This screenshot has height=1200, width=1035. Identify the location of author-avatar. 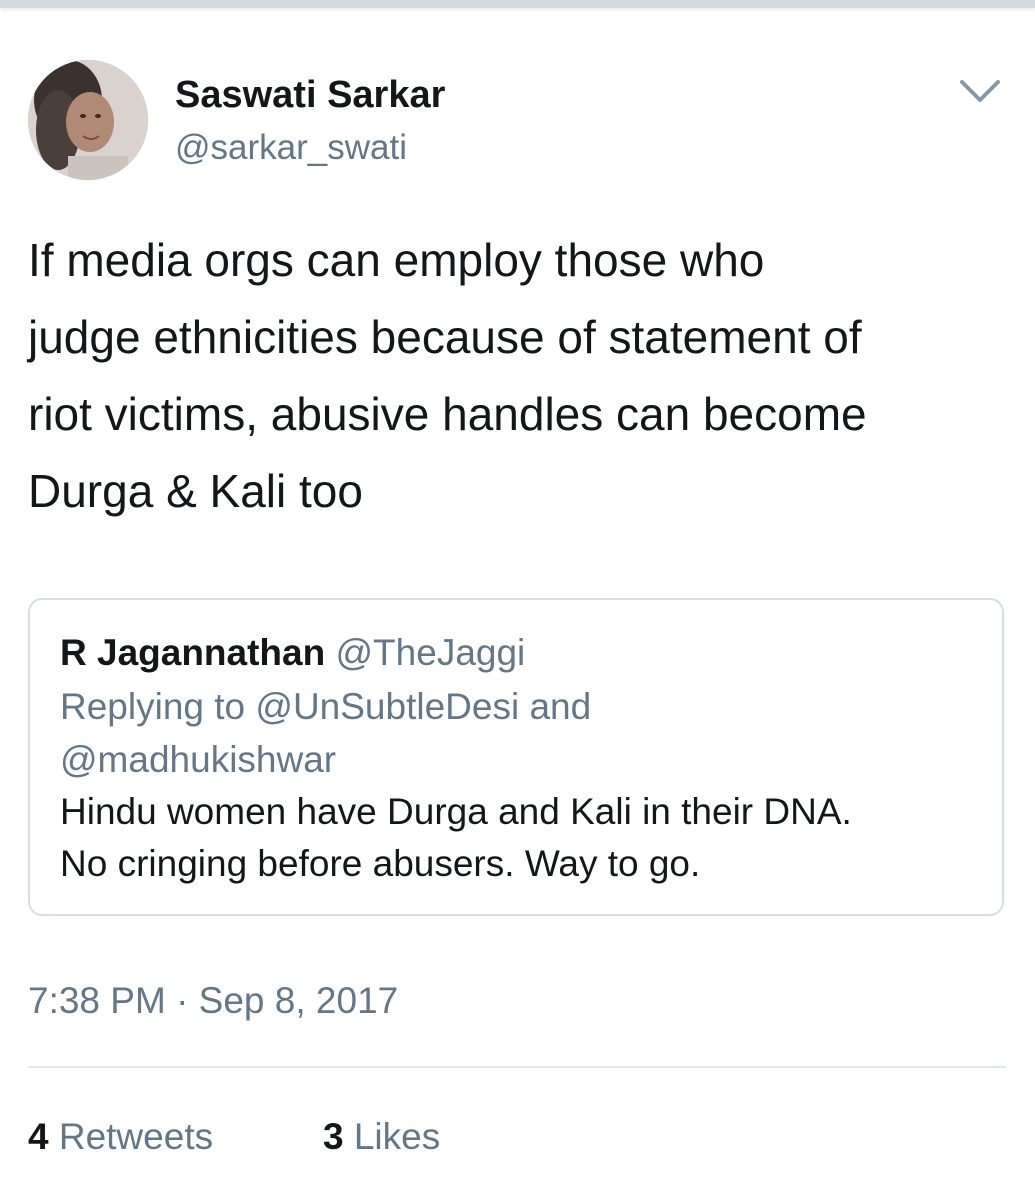
(88, 120).